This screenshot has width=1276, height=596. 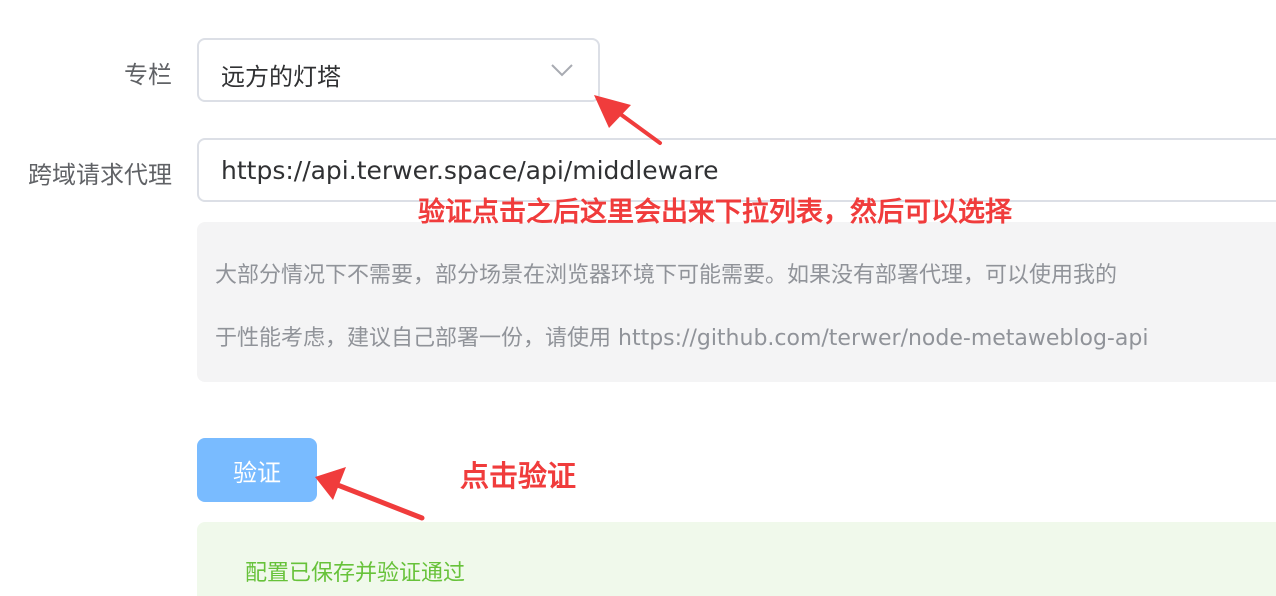 What do you see at coordinates (518, 476) in the screenshot?
I see `verify-annotation: 点击验证` at bounding box center [518, 476].